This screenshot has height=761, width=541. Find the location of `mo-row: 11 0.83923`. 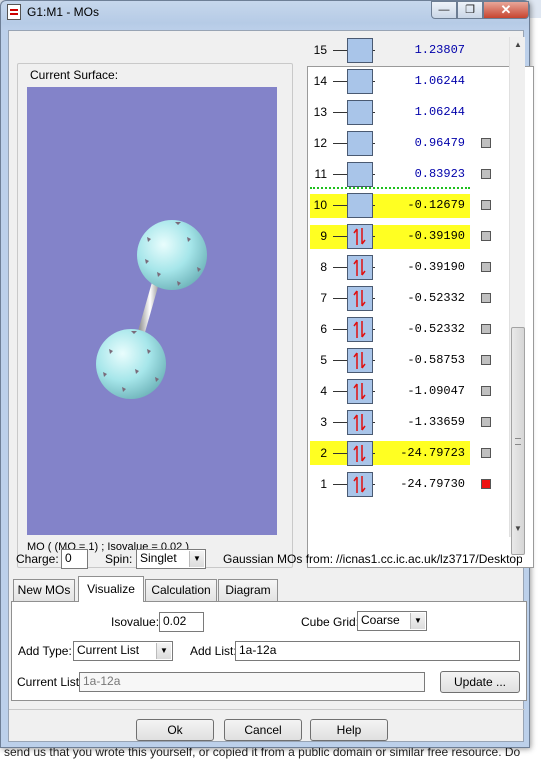

mo-row: 11 0.83923 is located at coordinates (404, 174).